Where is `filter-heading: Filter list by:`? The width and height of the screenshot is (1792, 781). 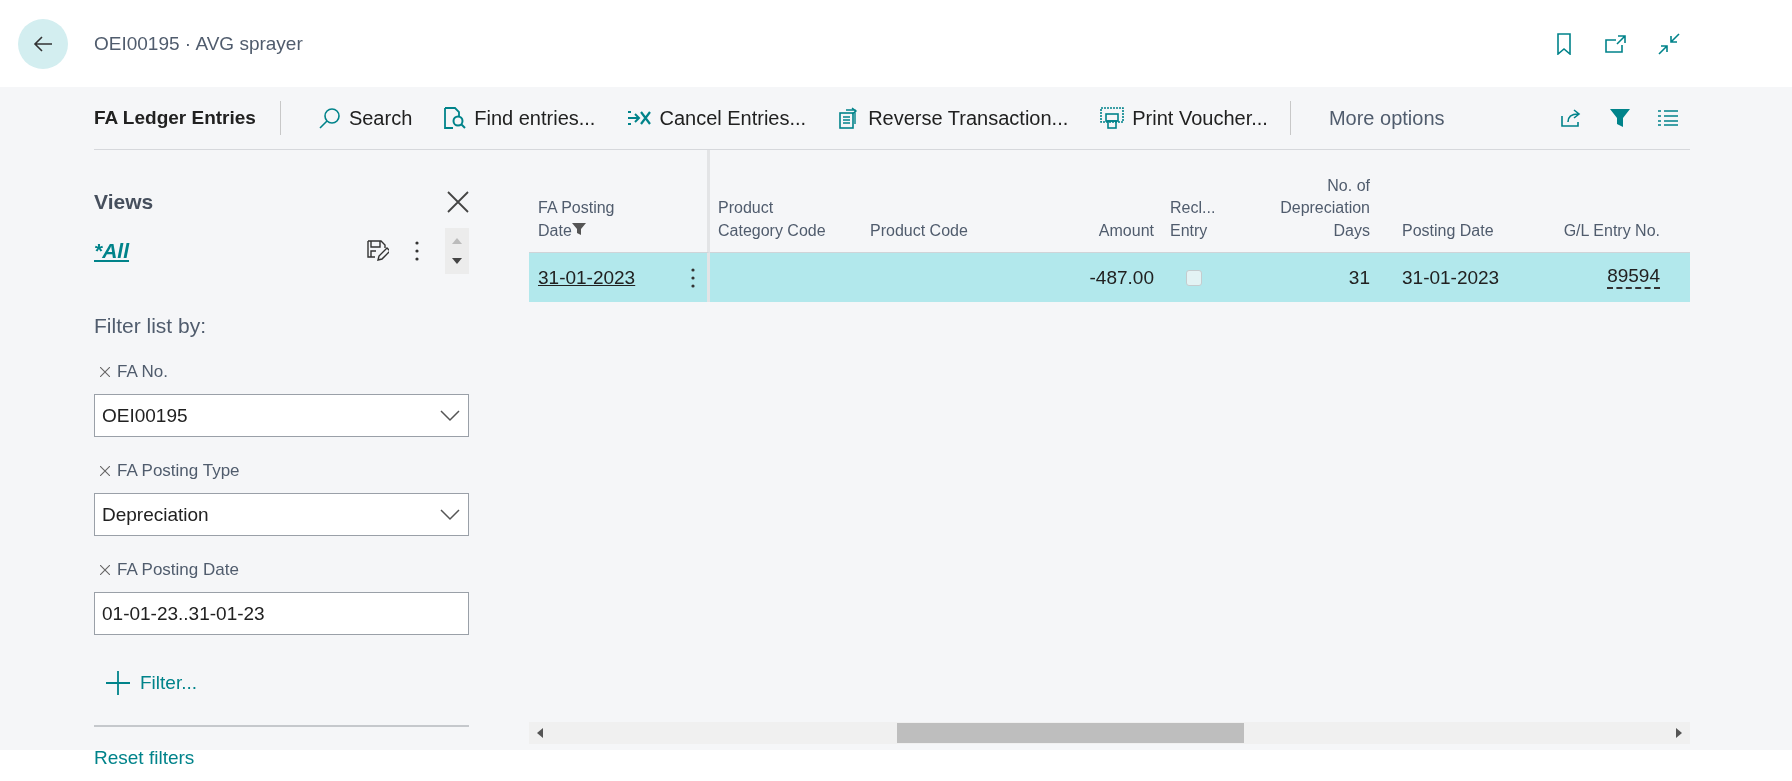
filter-heading: Filter list by: is located at coordinates (150, 326).